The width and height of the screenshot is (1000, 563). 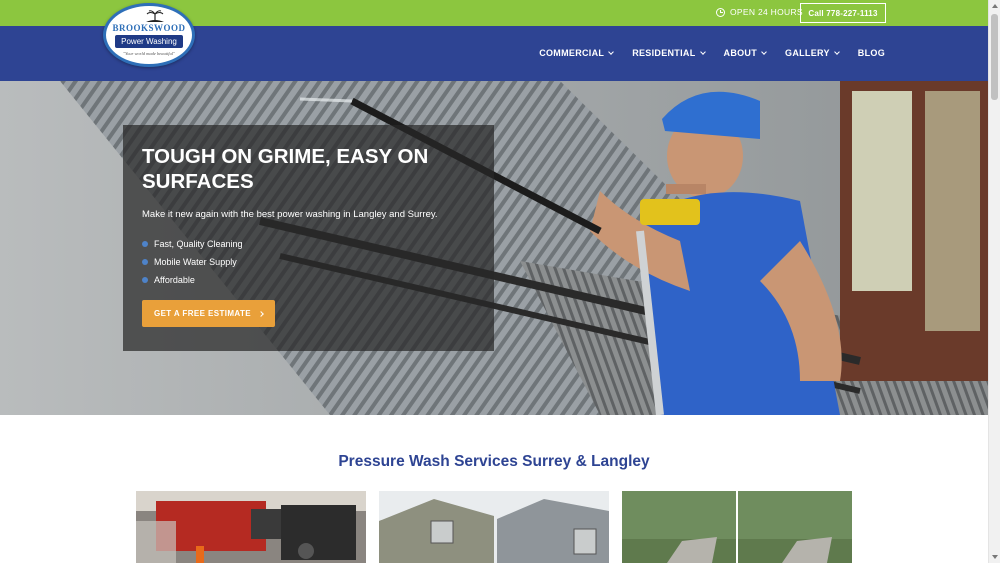 I want to click on nav-commercial: COMMERCIAL, so click(x=577, y=53).